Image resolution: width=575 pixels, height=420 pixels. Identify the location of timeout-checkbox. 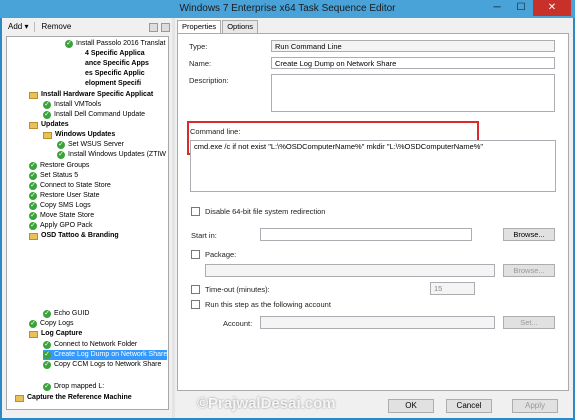
(195, 289).